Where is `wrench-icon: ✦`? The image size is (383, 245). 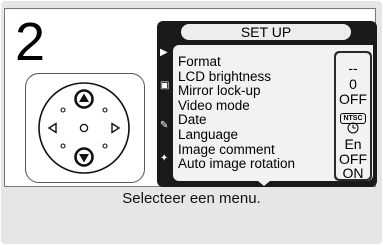 wrench-icon: ✦ is located at coordinates (164, 158).